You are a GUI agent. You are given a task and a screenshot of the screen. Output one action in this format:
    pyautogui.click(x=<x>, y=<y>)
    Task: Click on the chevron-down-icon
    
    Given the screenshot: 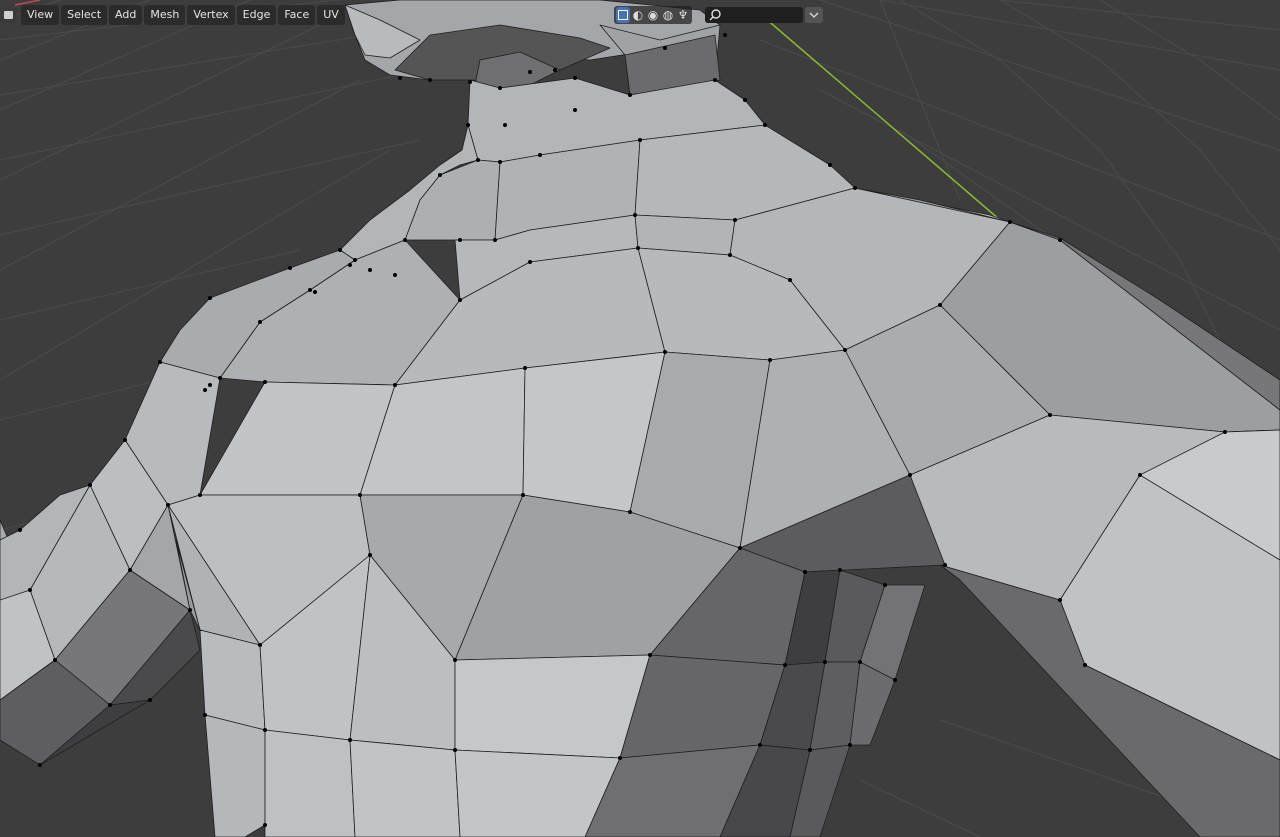 What is the action you would take?
    pyautogui.click(x=814, y=15)
    